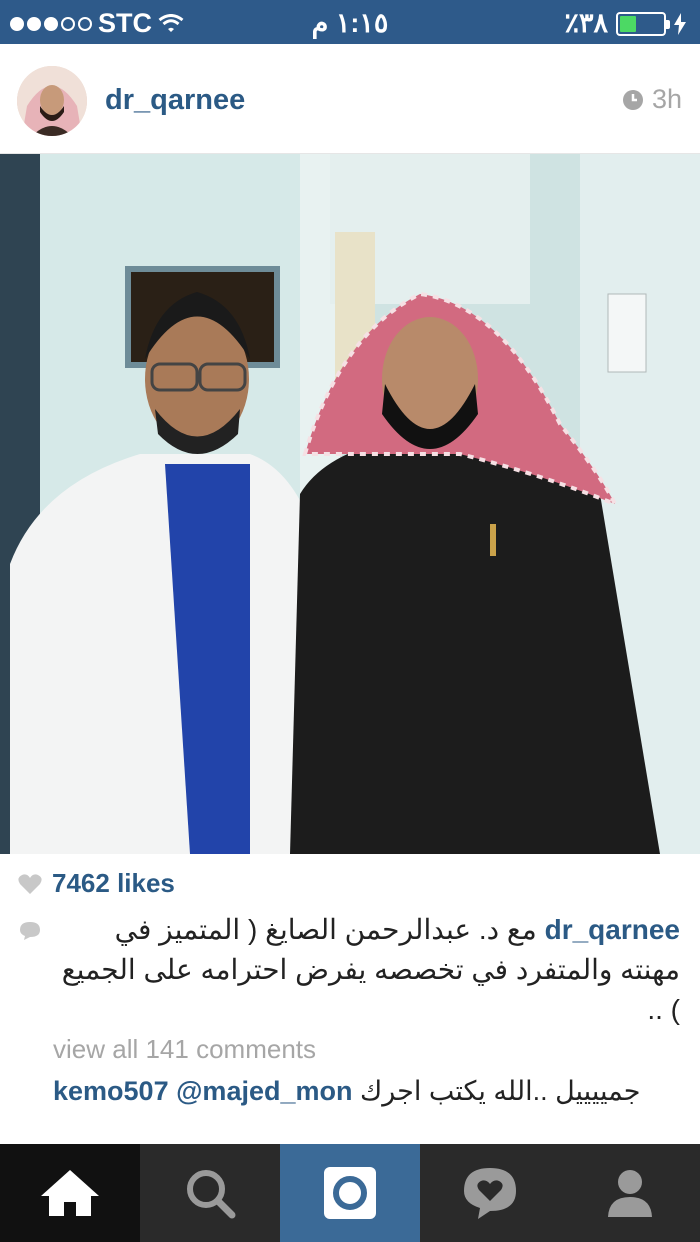 The height and width of the screenshot is (1242, 700). What do you see at coordinates (350, 99) in the screenshot?
I see `post-header: dr_qarnee 3h` at bounding box center [350, 99].